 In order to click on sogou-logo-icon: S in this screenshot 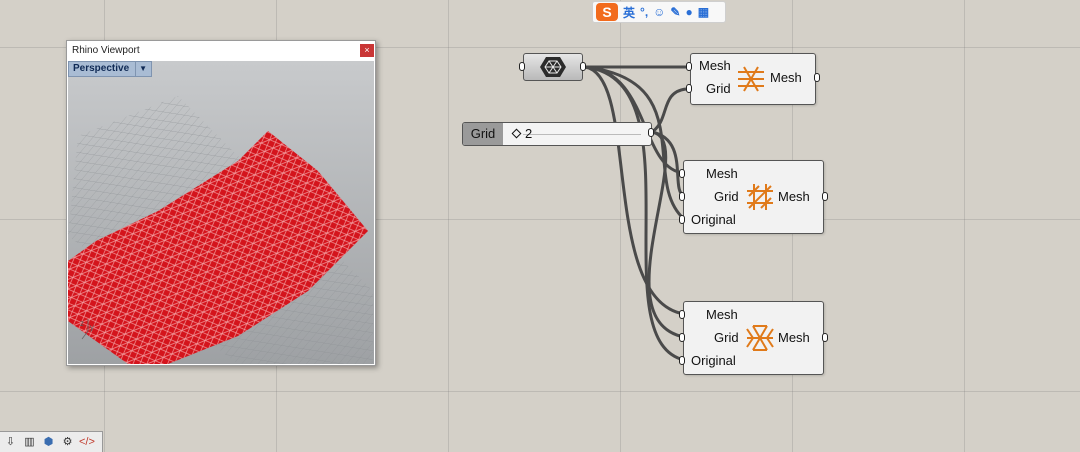, I will do `click(607, 12)`.